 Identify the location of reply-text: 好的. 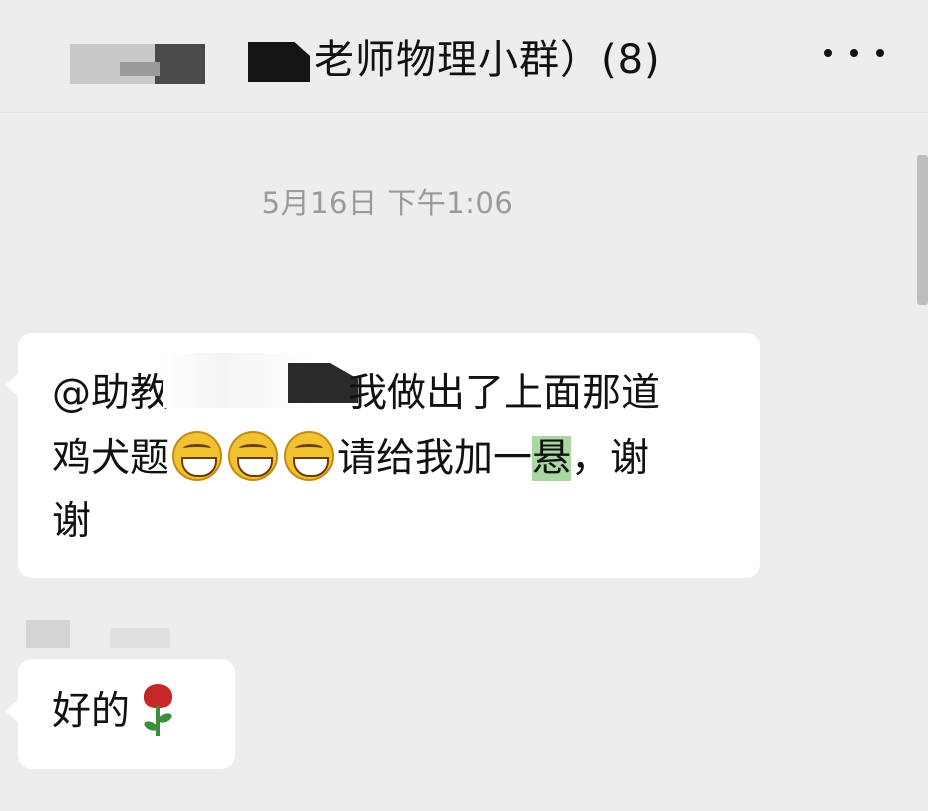
(91, 711).